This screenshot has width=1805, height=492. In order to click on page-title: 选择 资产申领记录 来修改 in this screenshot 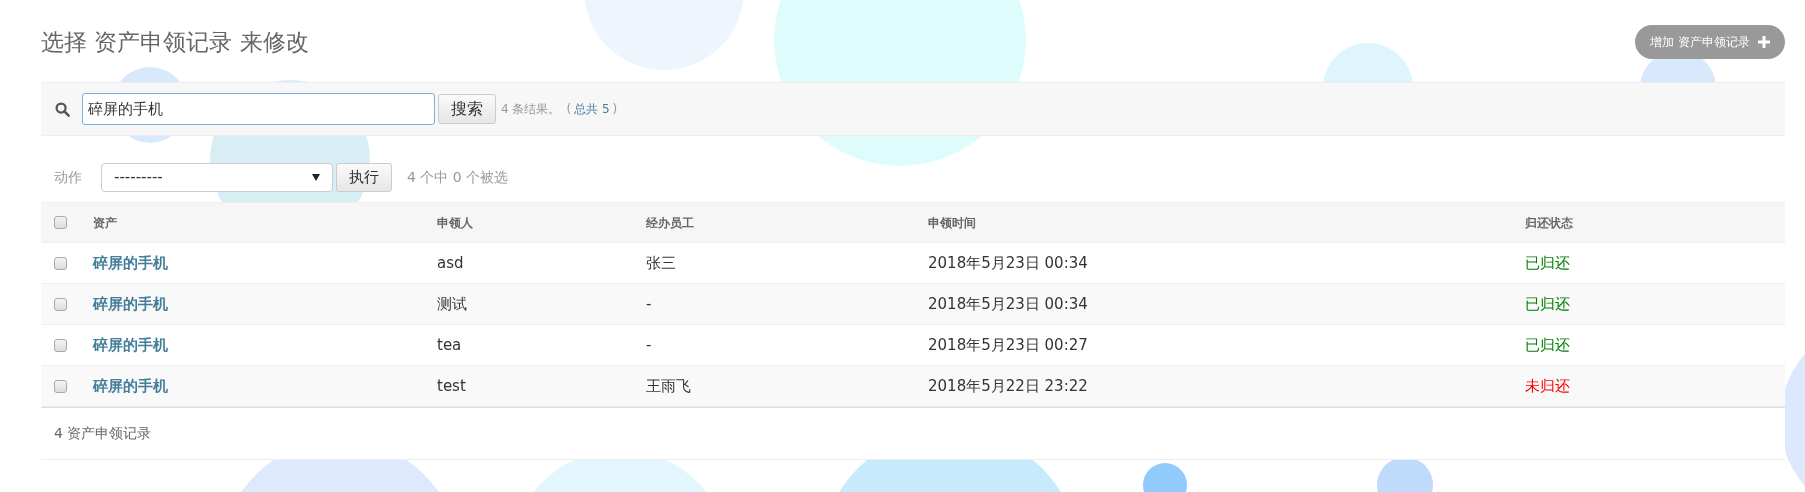, I will do `click(175, 42)`.